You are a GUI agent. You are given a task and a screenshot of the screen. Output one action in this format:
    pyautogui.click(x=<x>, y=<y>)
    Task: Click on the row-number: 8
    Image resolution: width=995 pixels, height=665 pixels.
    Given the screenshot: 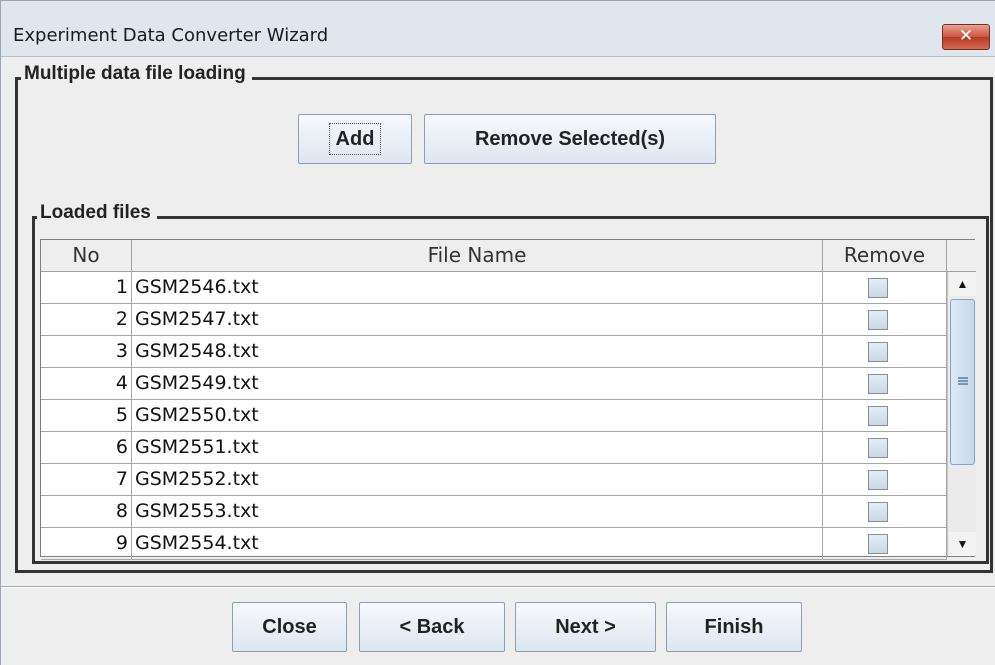 What is the action you would take?
    pyautogui.click(x=86, y=511)
    